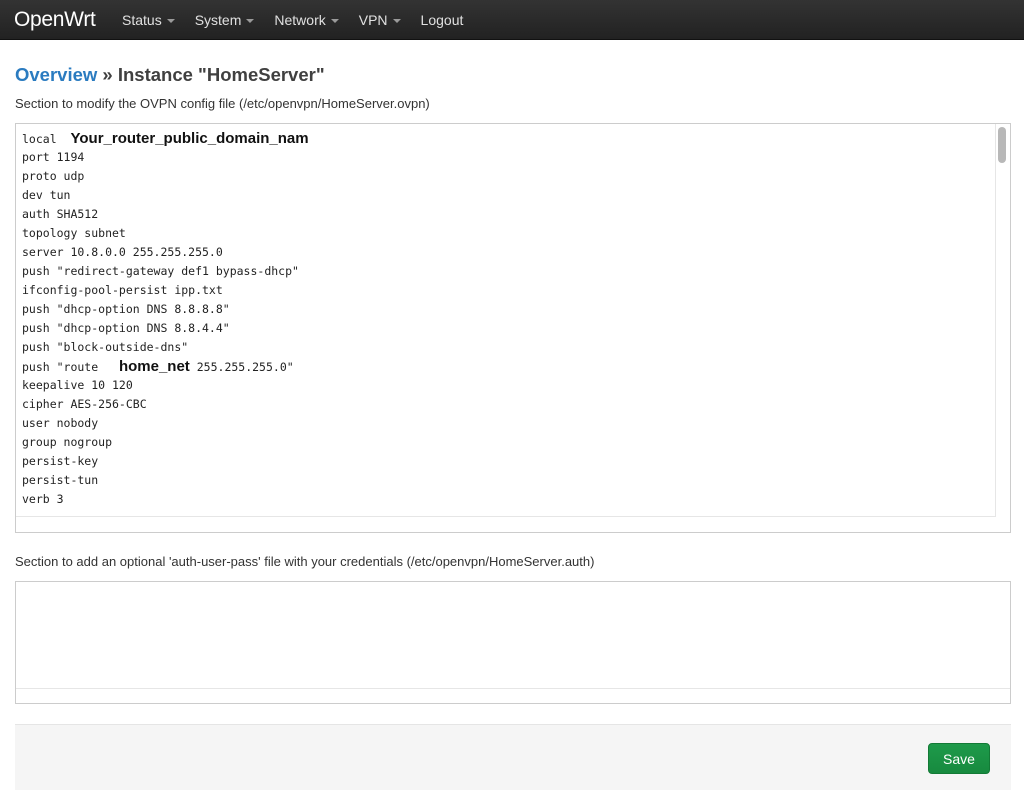 The height and width of the screenshot is (801, 1024). What do you see at coordinates (513, 588) in the screenshot?
I see `auth-user-pass-content` at bounding box center [513, 588].